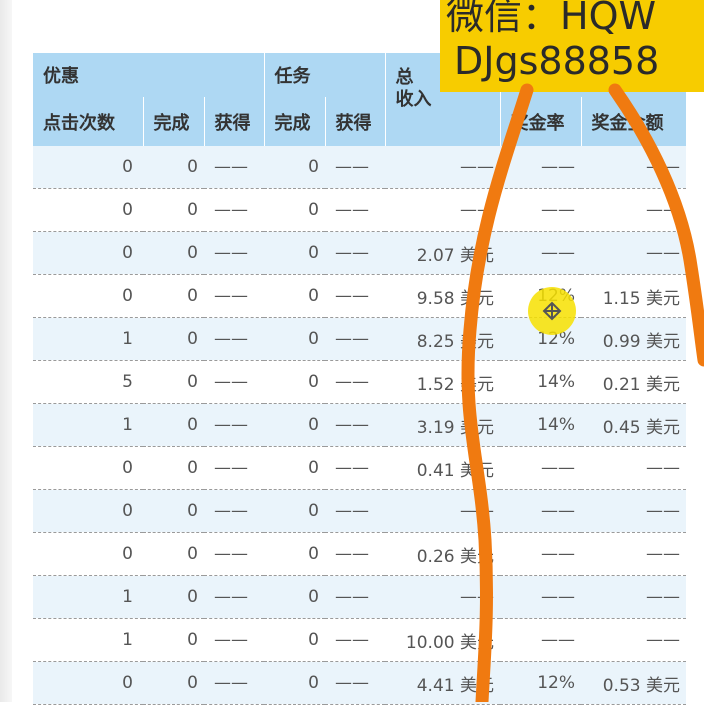  I want to click on cell-bonus-amount: 0.99 美元, so click(633, 339).